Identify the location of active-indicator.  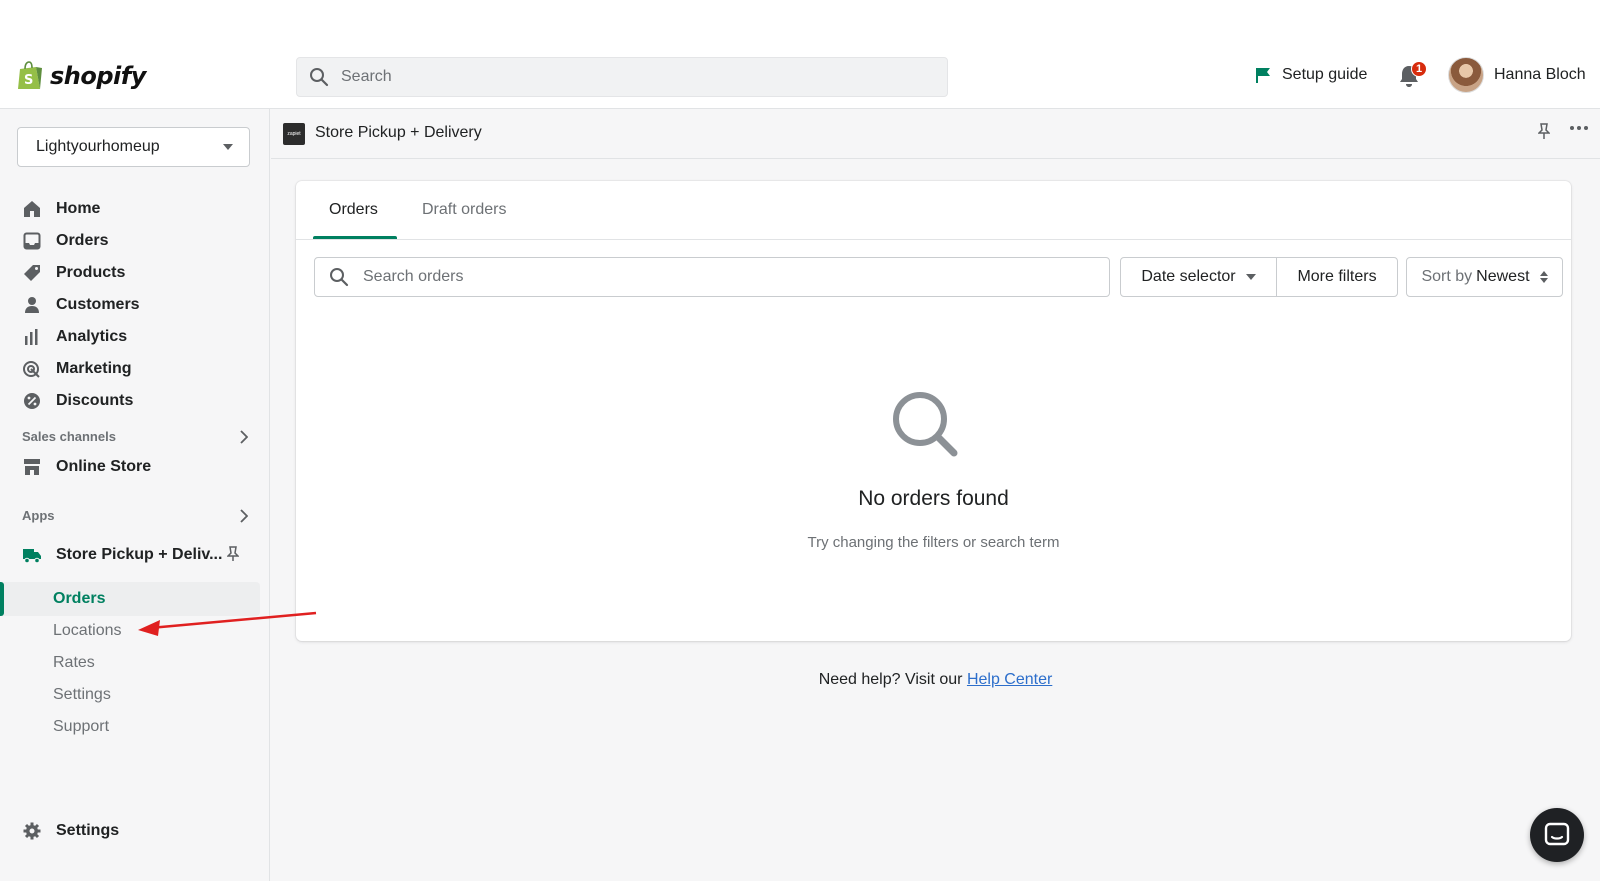
(2, 599).